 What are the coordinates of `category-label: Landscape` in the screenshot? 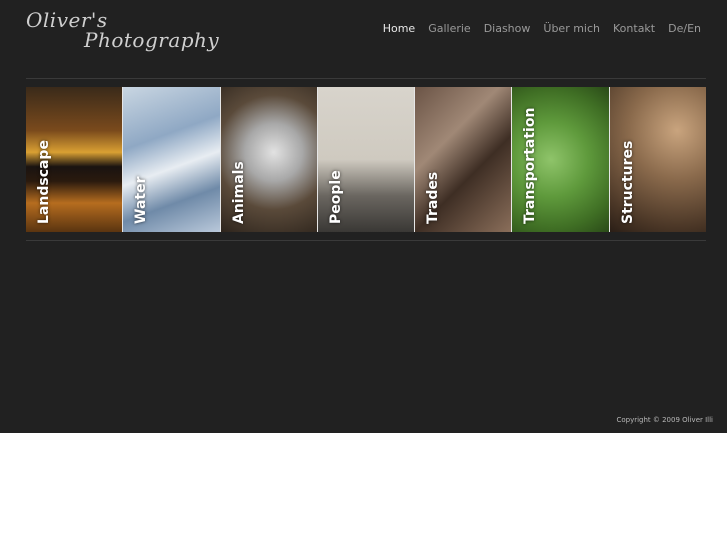 It's located at (44, 182).